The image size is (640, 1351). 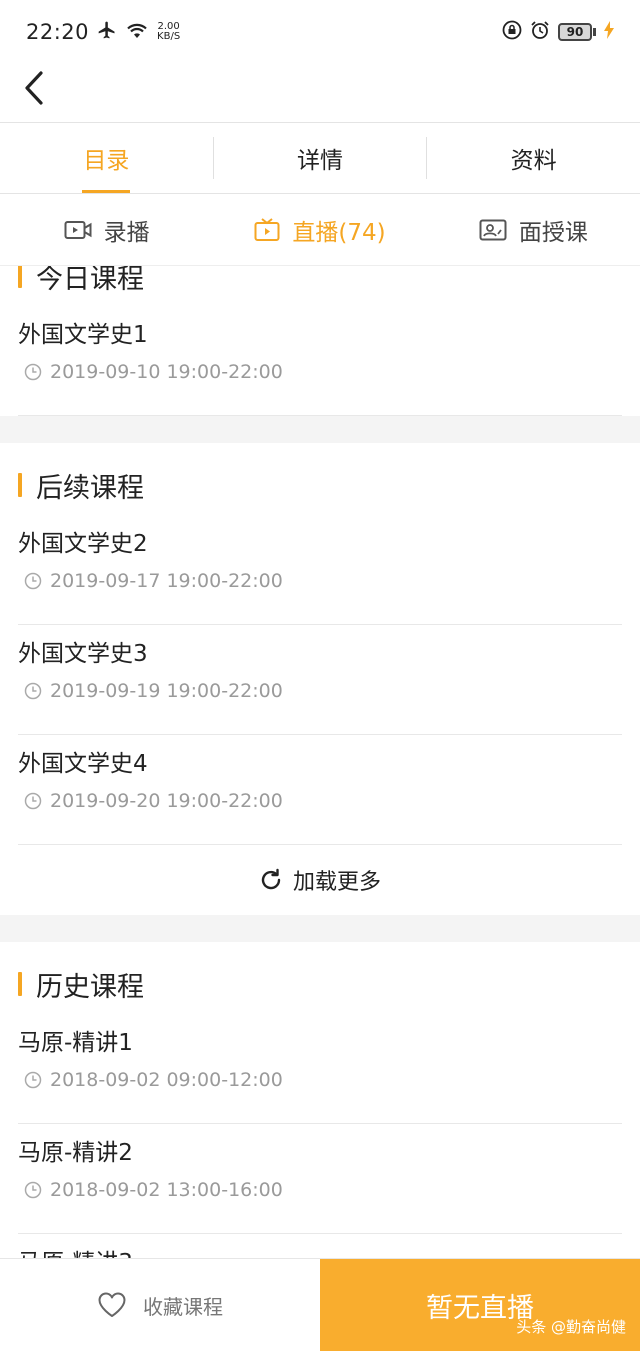 What do you see at coordinates (166, 581) in the screenshot?
I see `lesson-time-text: 2019-09-17 19:00-22:00` at bounding box center [166, 581].